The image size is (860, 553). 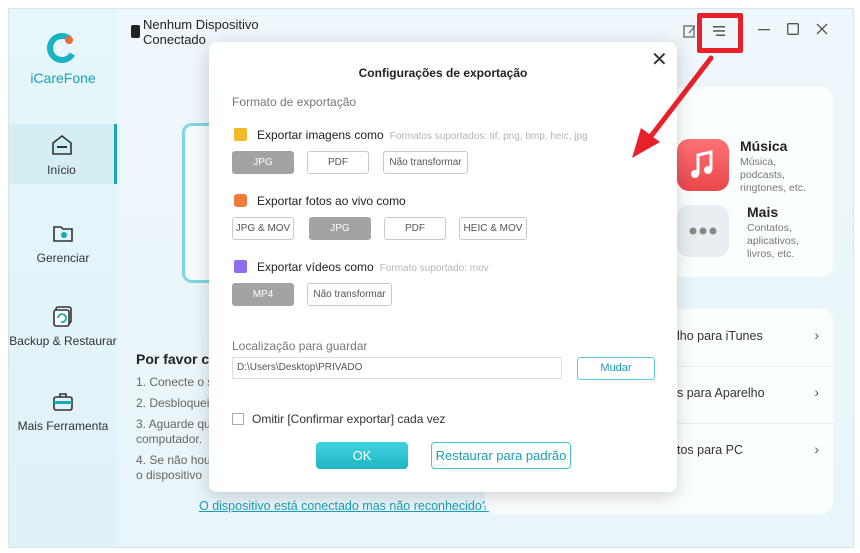 What do you see at coordinates (63, 258) in the screenshot?
I see `sidebar-item-label: Gerenciar` at bounding box center [63, 258].